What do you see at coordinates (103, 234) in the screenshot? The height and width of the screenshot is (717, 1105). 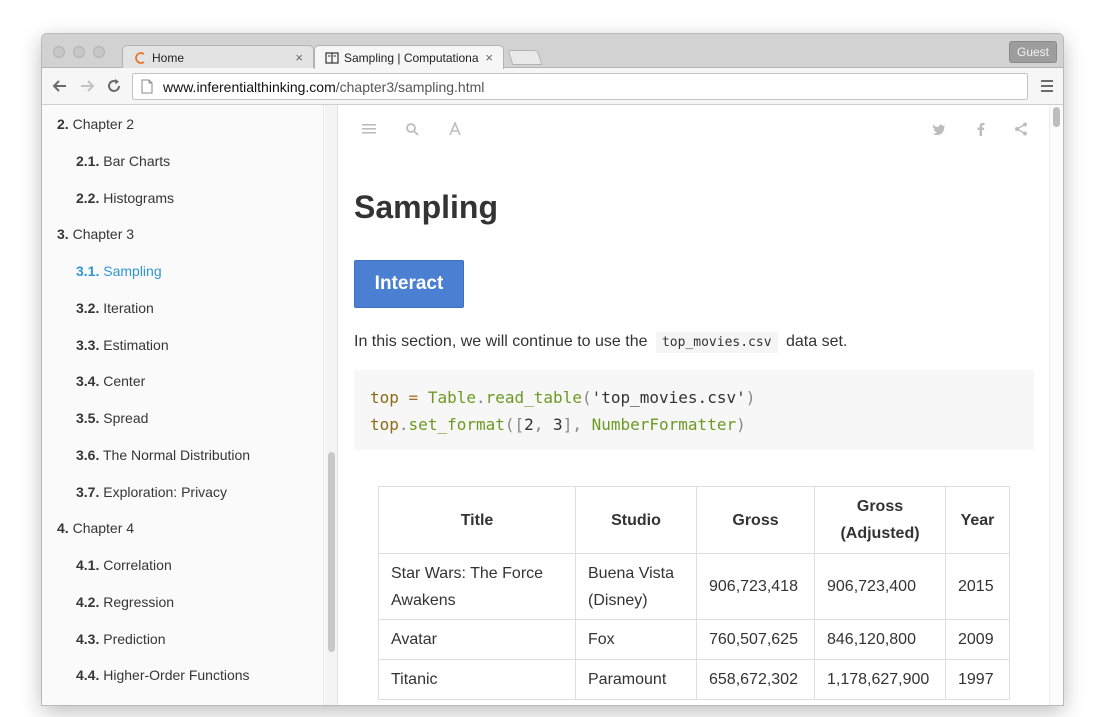 I see `sidebar-item-label: Chapter 3` at bounding box center [103, 234].